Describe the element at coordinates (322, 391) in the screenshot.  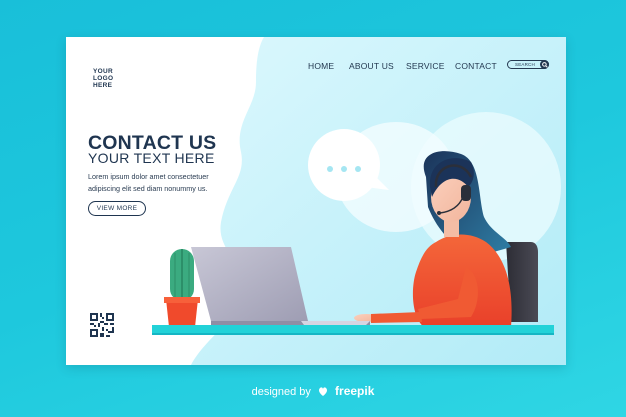
I see `freepik-logo-icon` at that location.